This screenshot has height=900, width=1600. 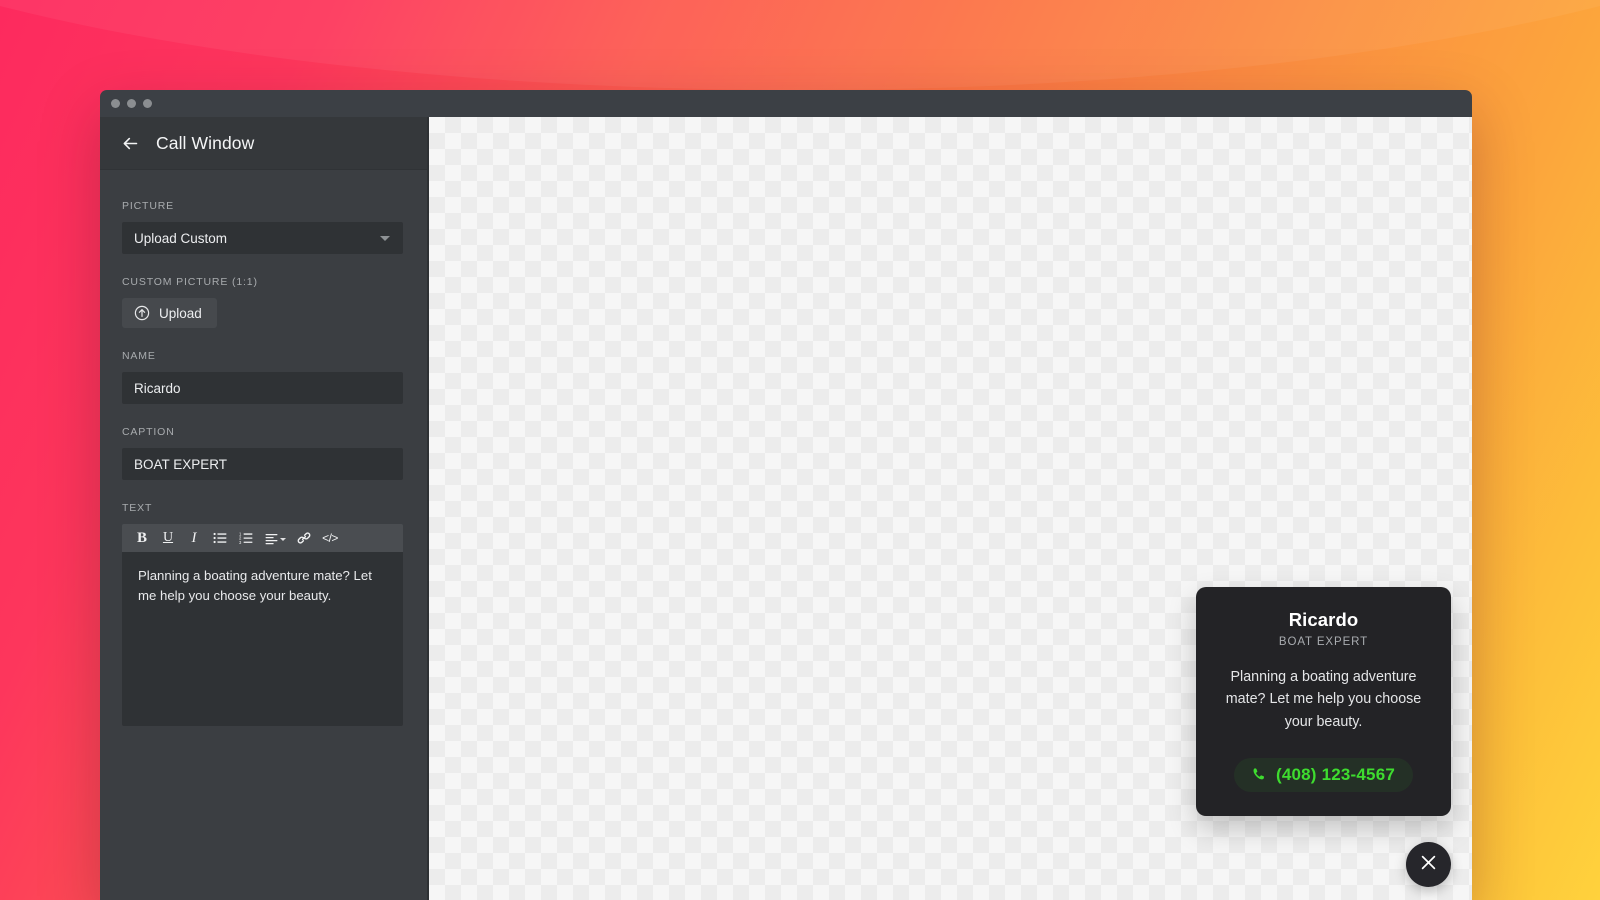 I want to click on picture-source-value: Upload Custom, so click(x=181, y=238).